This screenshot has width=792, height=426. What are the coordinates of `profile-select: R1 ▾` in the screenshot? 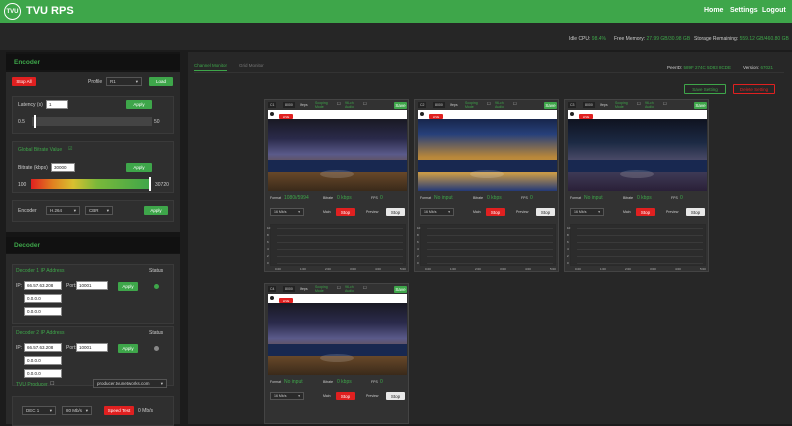 It's located at (124, 81).